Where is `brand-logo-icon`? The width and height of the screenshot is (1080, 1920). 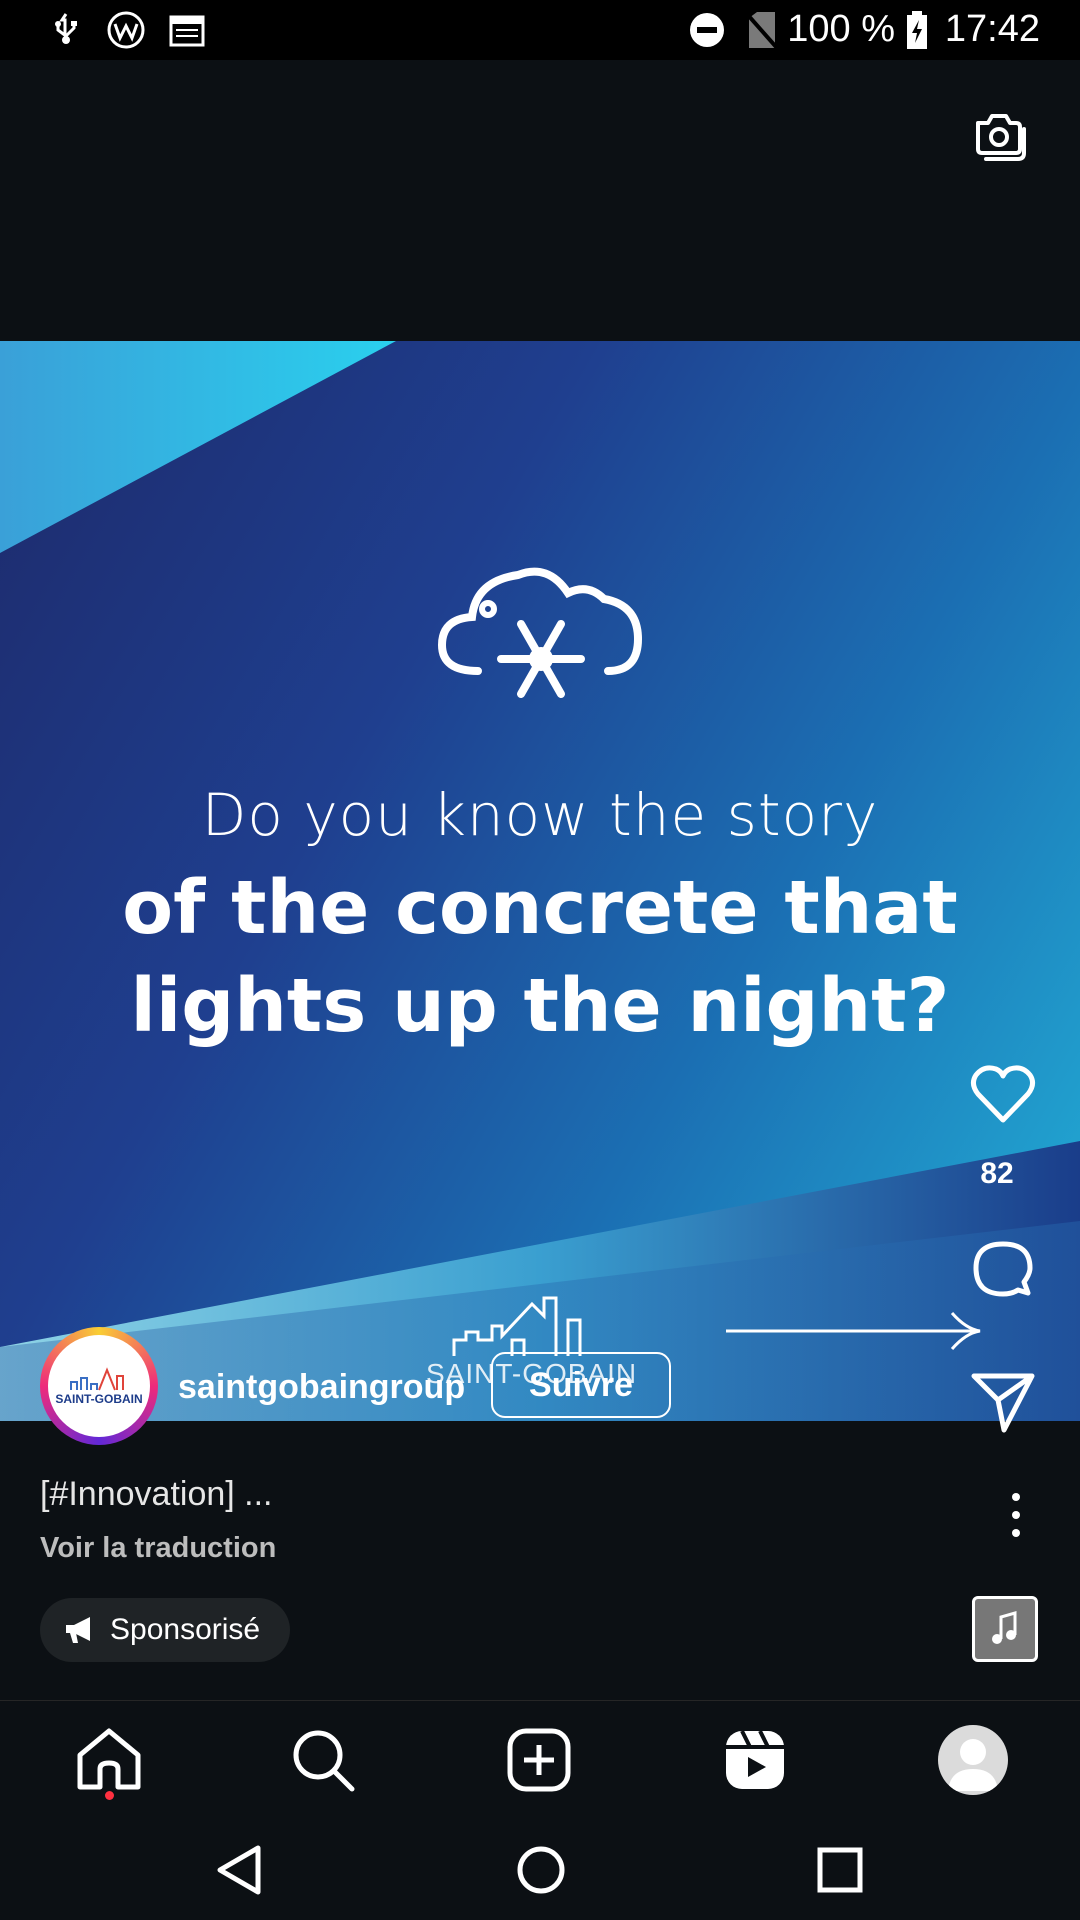 brand-logo-icon is located at coordinates (97, 1379).